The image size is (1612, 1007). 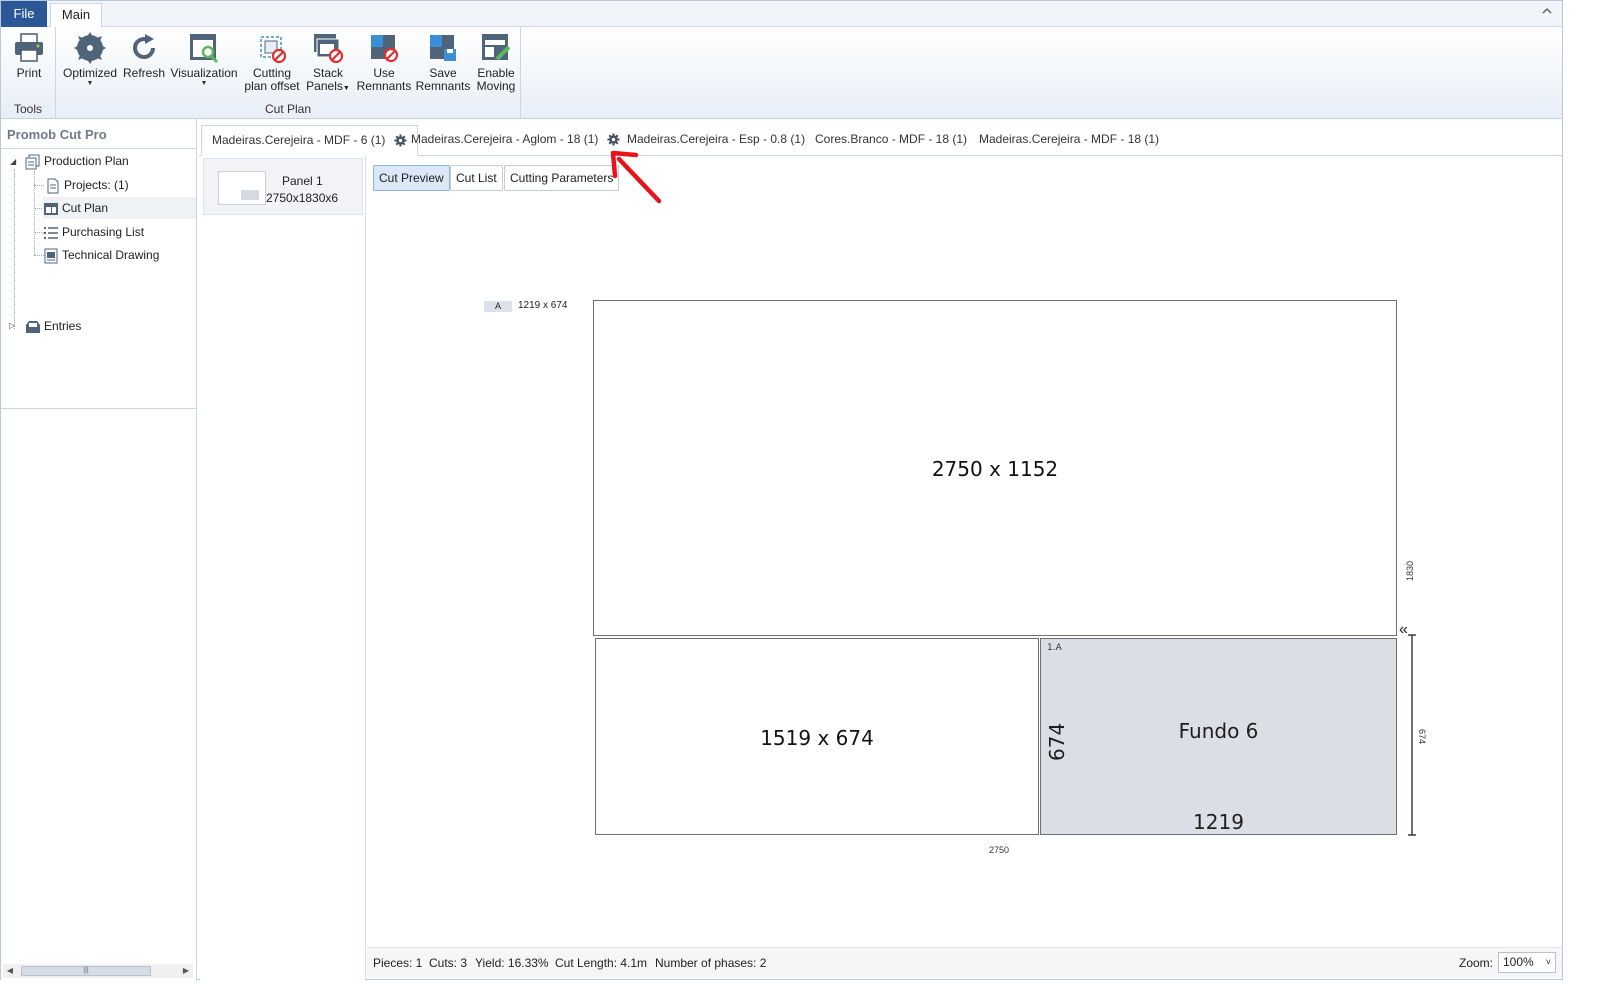 I want to click on panel-card: Panel 1 2750x1830x6, so click(x=283, y=186).